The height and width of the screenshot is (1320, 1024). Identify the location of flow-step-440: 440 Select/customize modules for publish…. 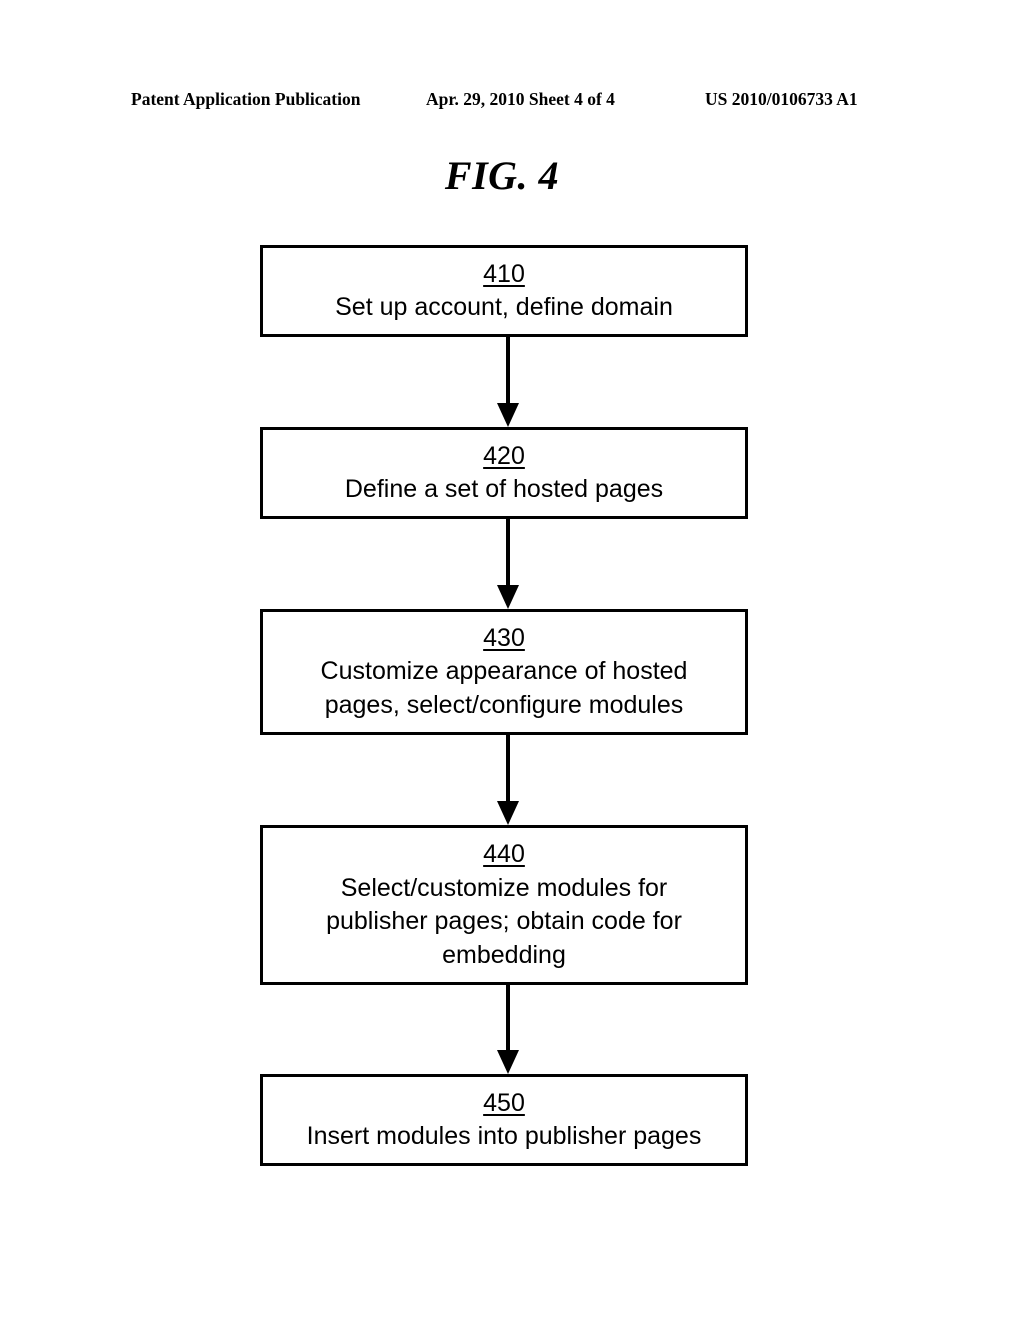
(504, 905).